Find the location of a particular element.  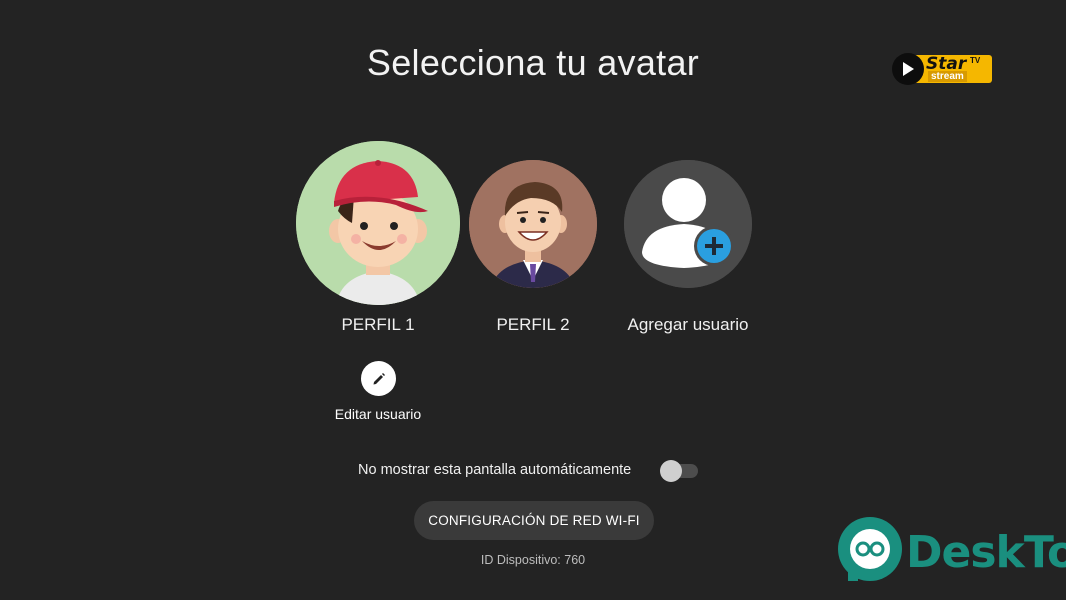

auto-hide-toggle is located at coordinates (679, 471).